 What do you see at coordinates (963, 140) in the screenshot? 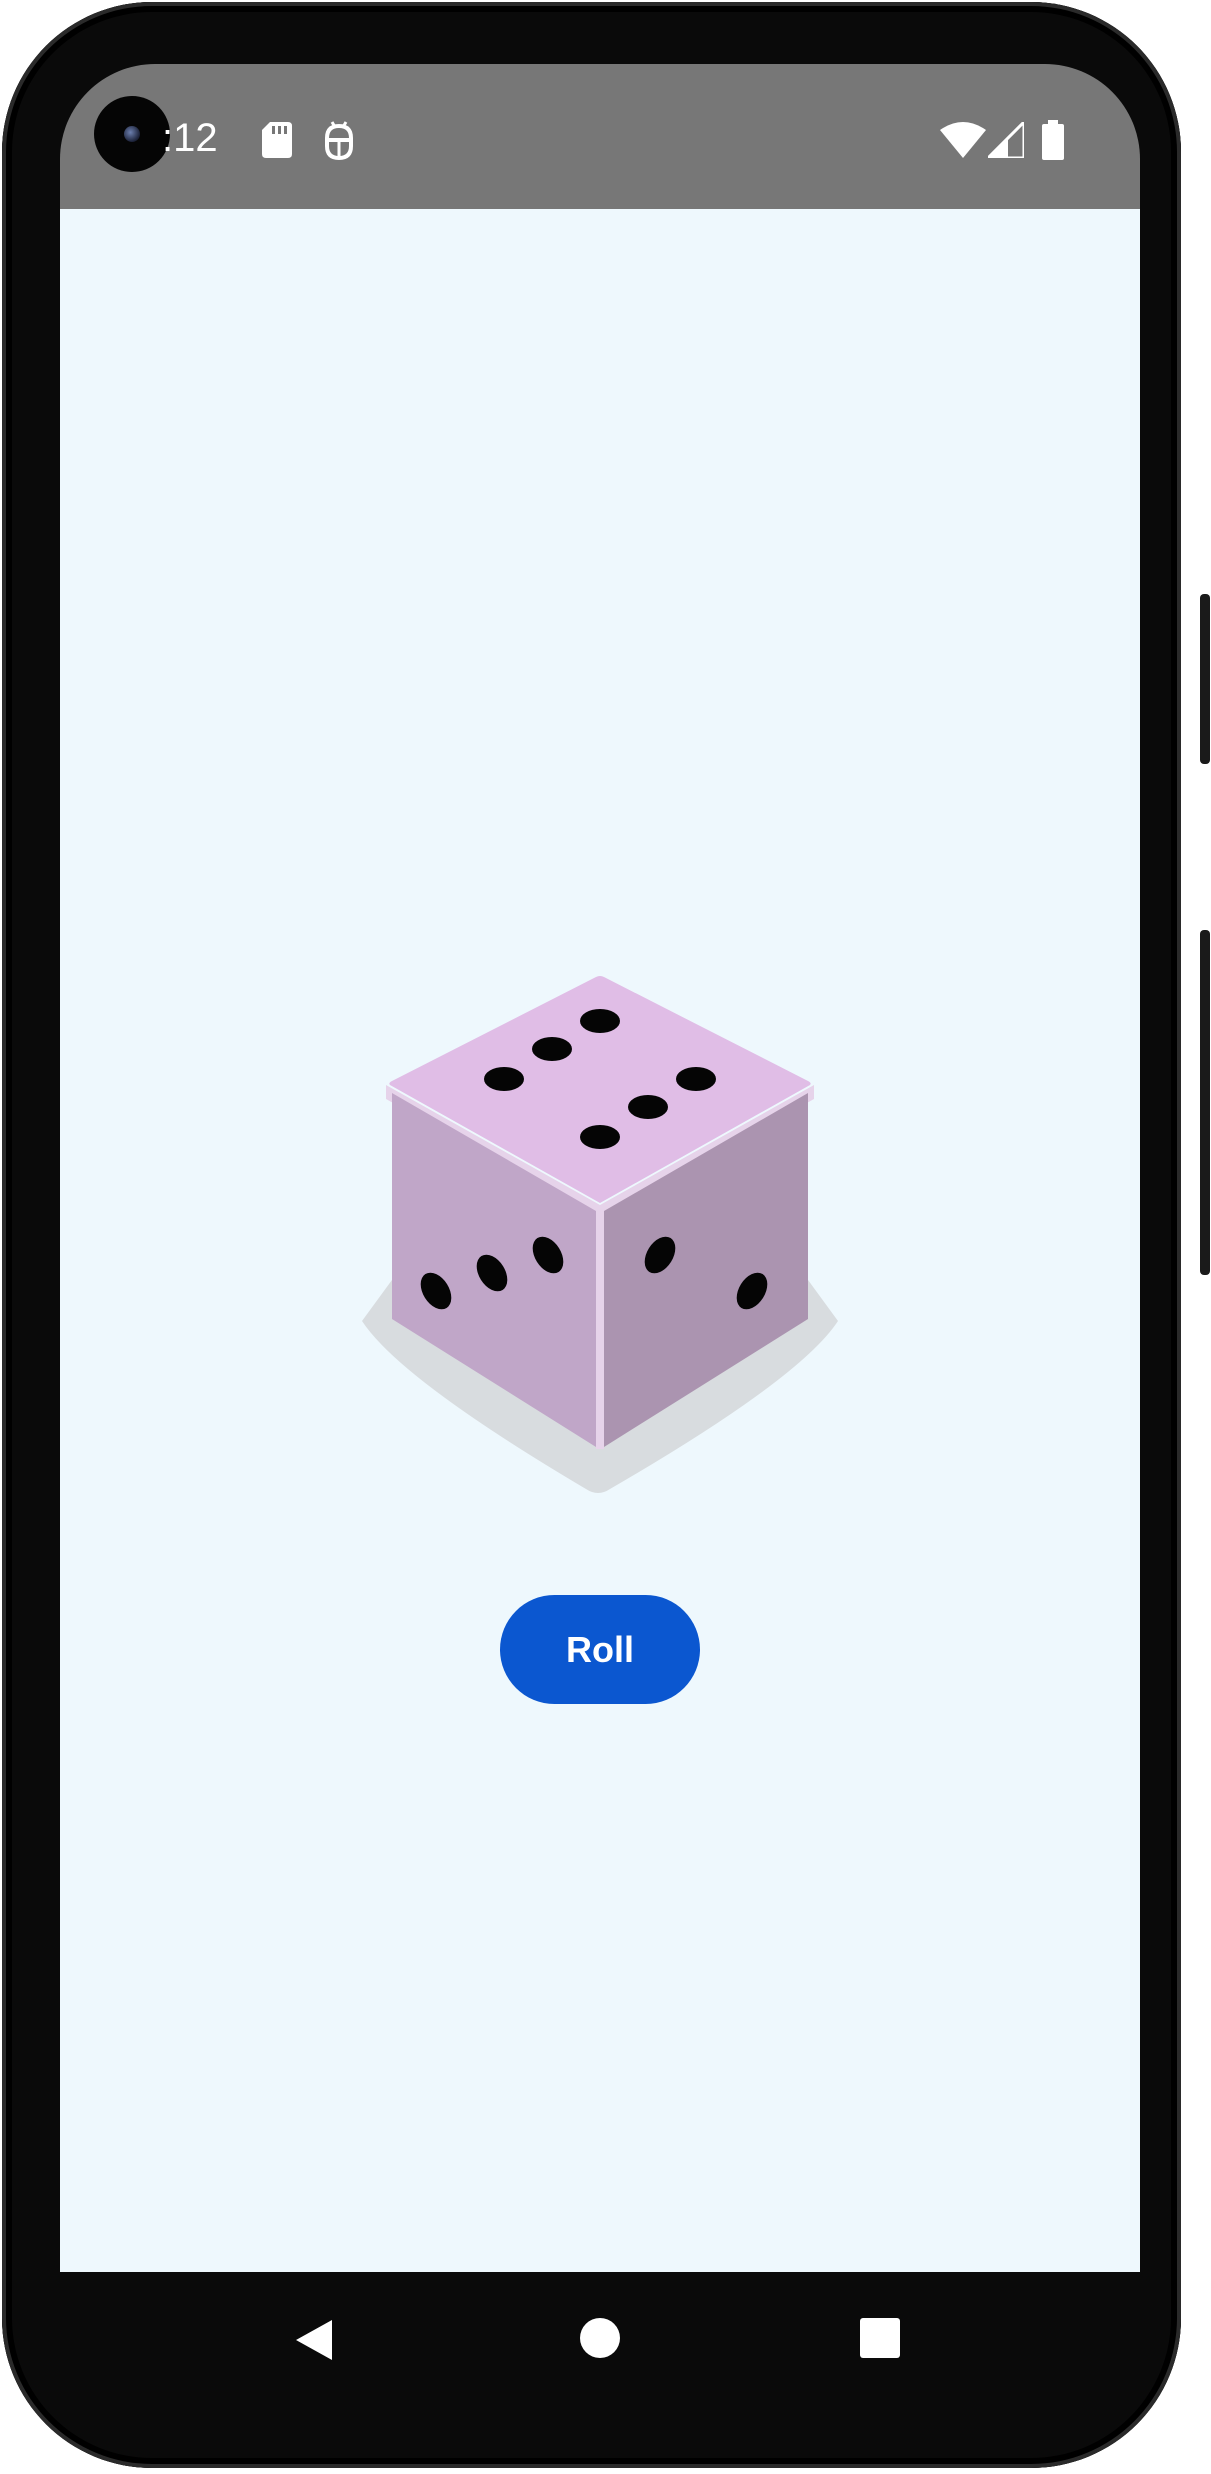
I see `wifi-icon` at bounding box center [963, 140].